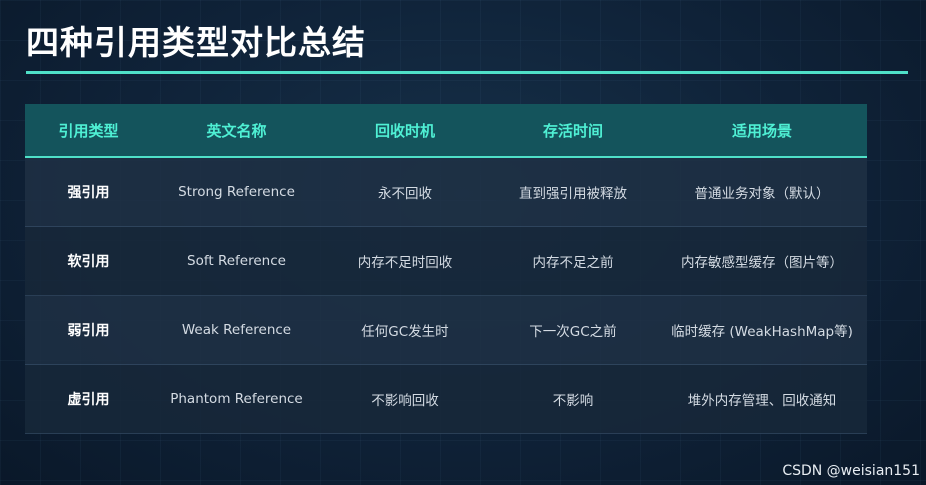 Image resolution: width=926 pixels, height=485 pixels. I want to click on cell-recycle-timing: 任何GC发生时, so click(405, 332).